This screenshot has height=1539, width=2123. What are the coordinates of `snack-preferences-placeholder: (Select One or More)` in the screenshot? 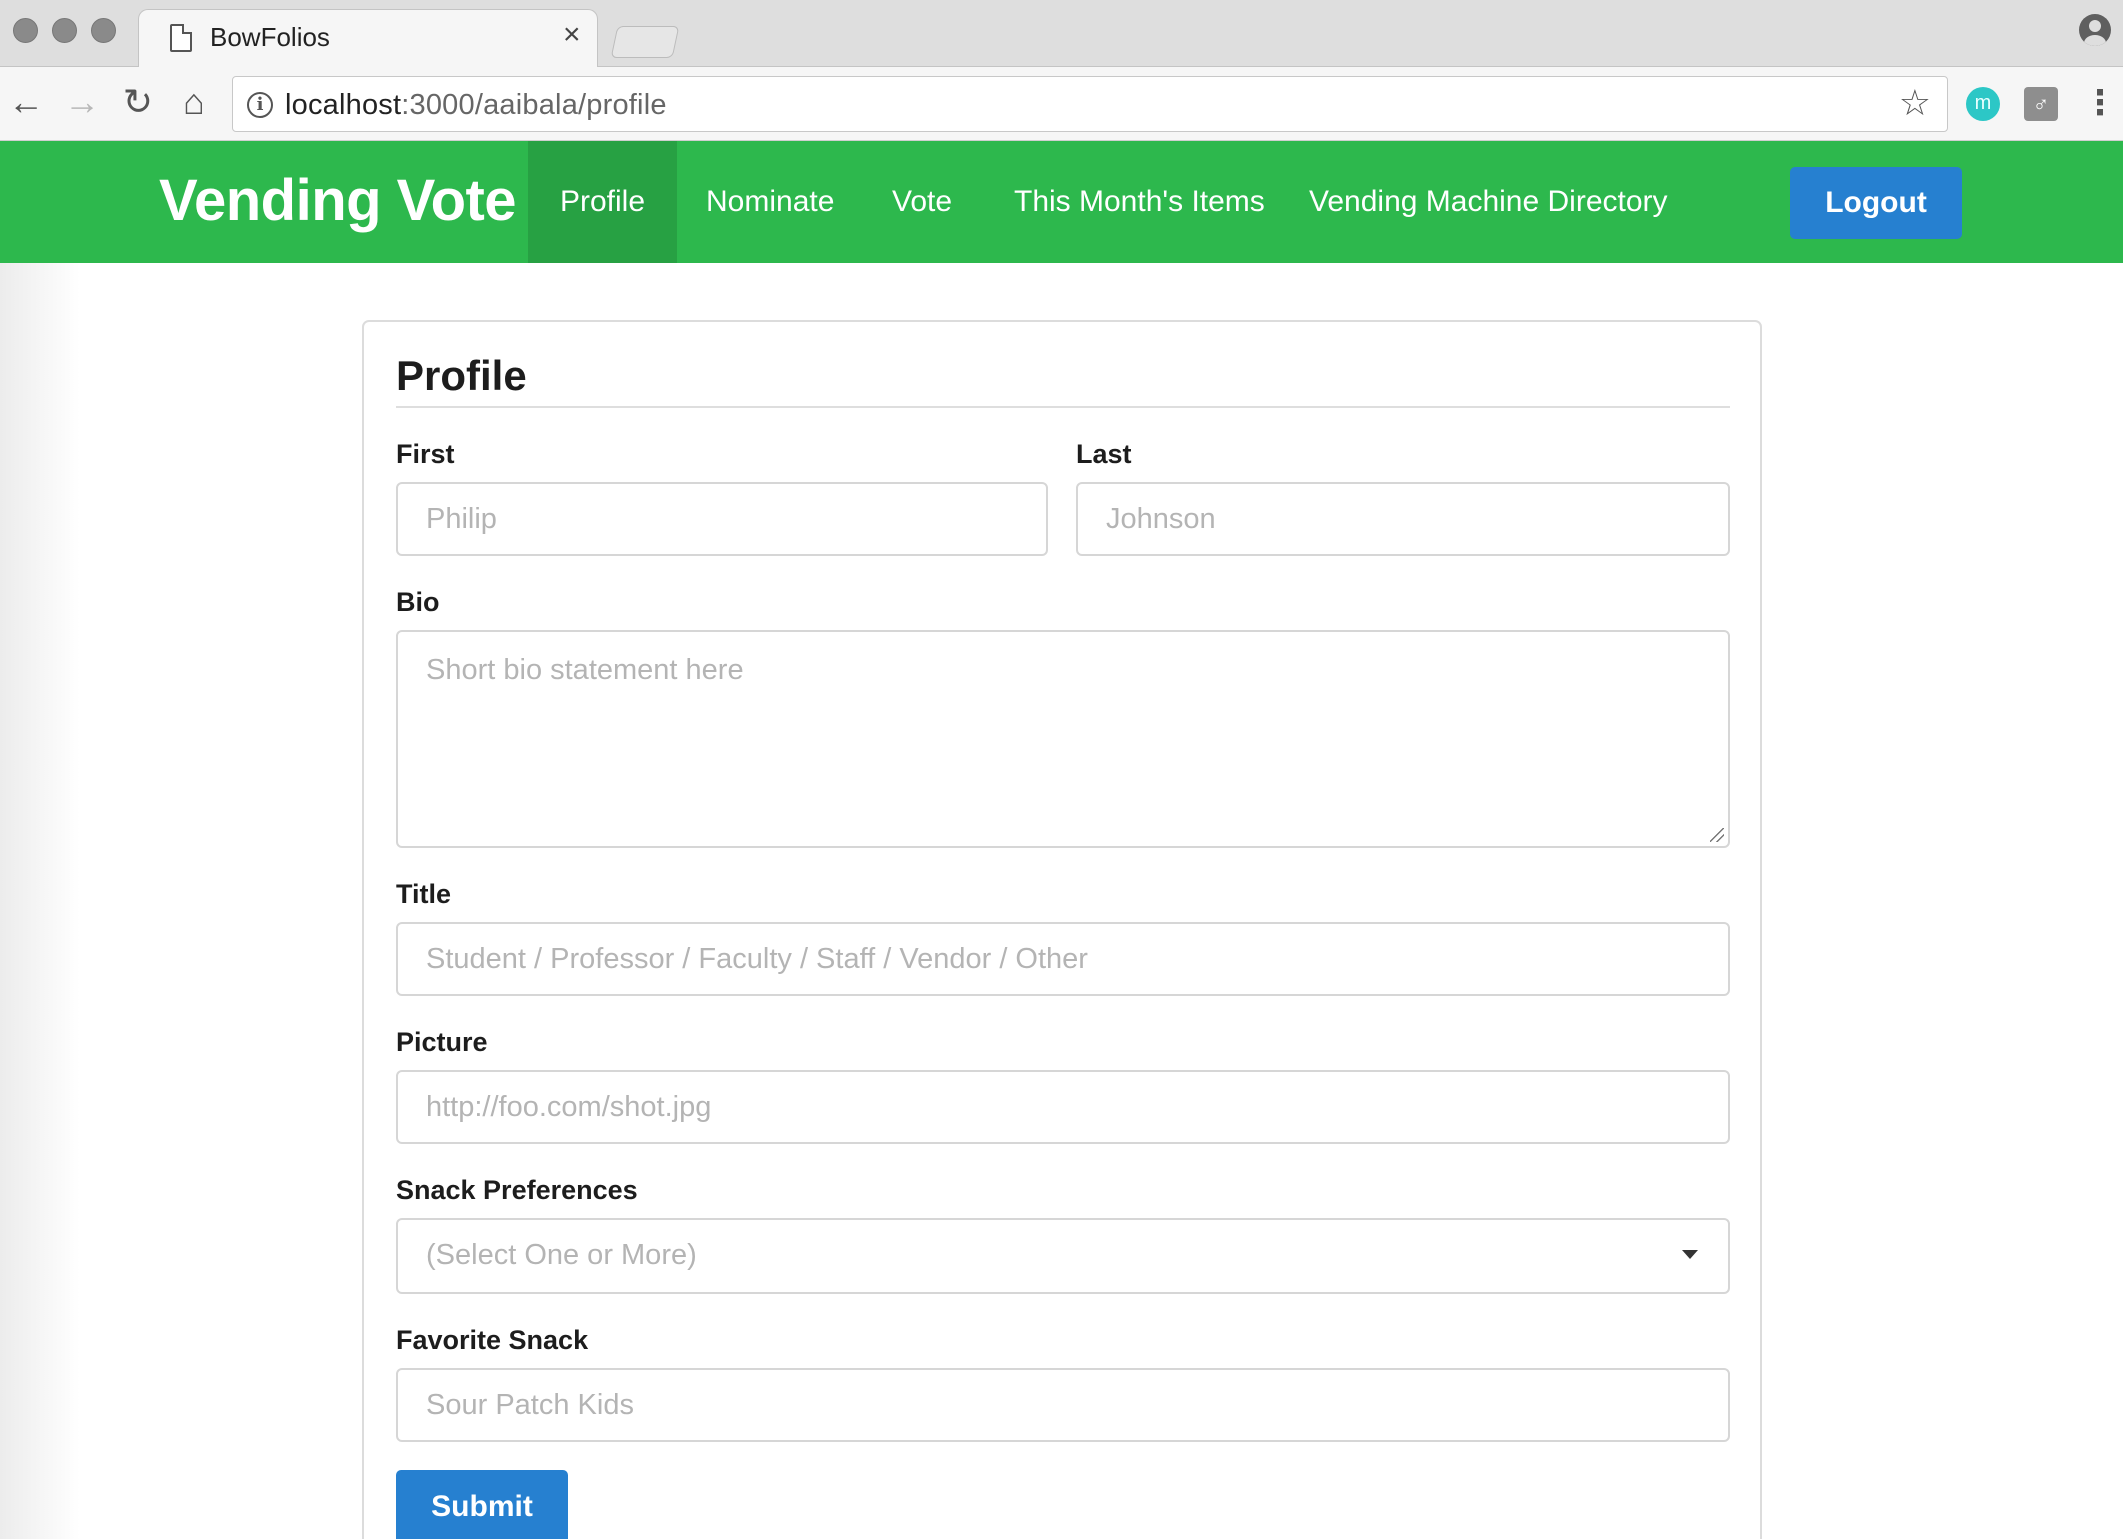 It's located at (561, 1255).